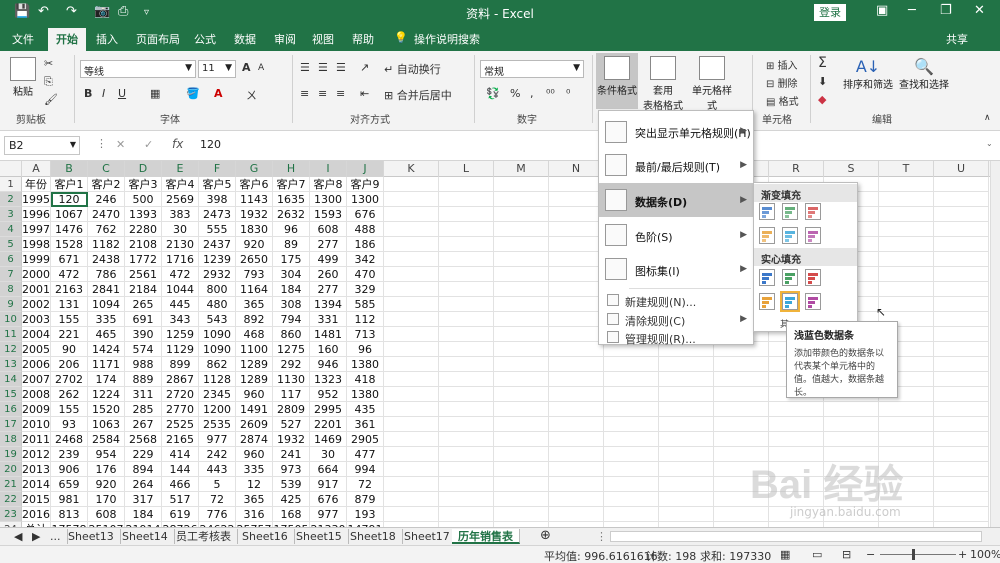 This screenshot has width=1000, height=563. I want to click on cell: 776, so click(217, 514).